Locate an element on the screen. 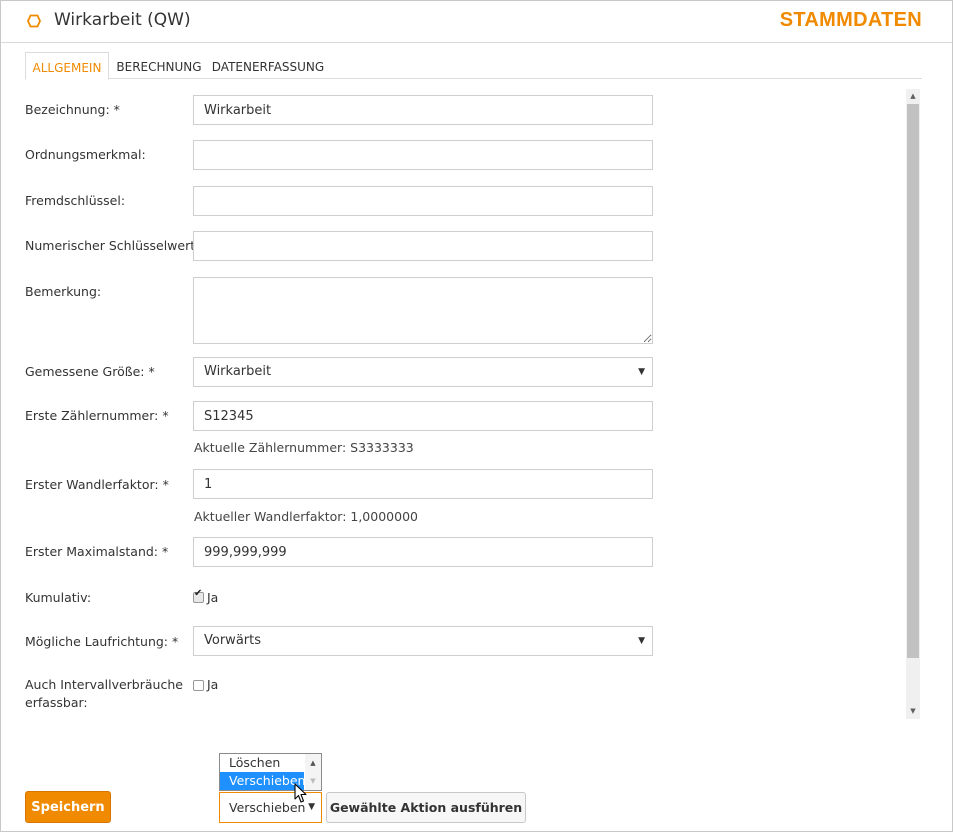 The height and width of the screenshot is (832, 953). erster-wandlerfaktor-input is located at coordinates (423, 484).